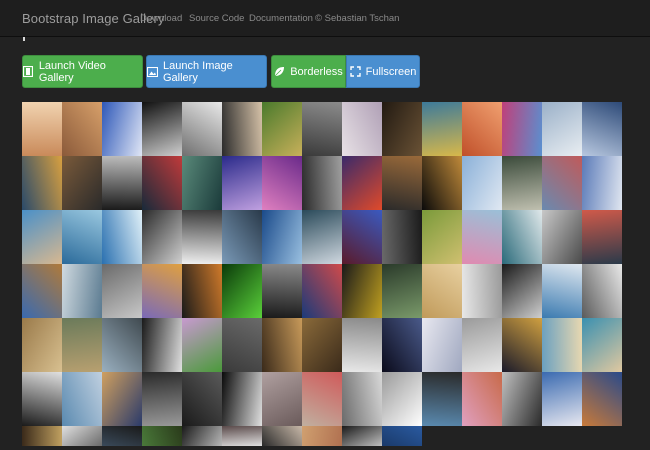  What do you see at coordinates (357, 18) in the screenshot?
I see `nav-link-copyright: © Sebastian Tschan` at bounding box center [357, 18].